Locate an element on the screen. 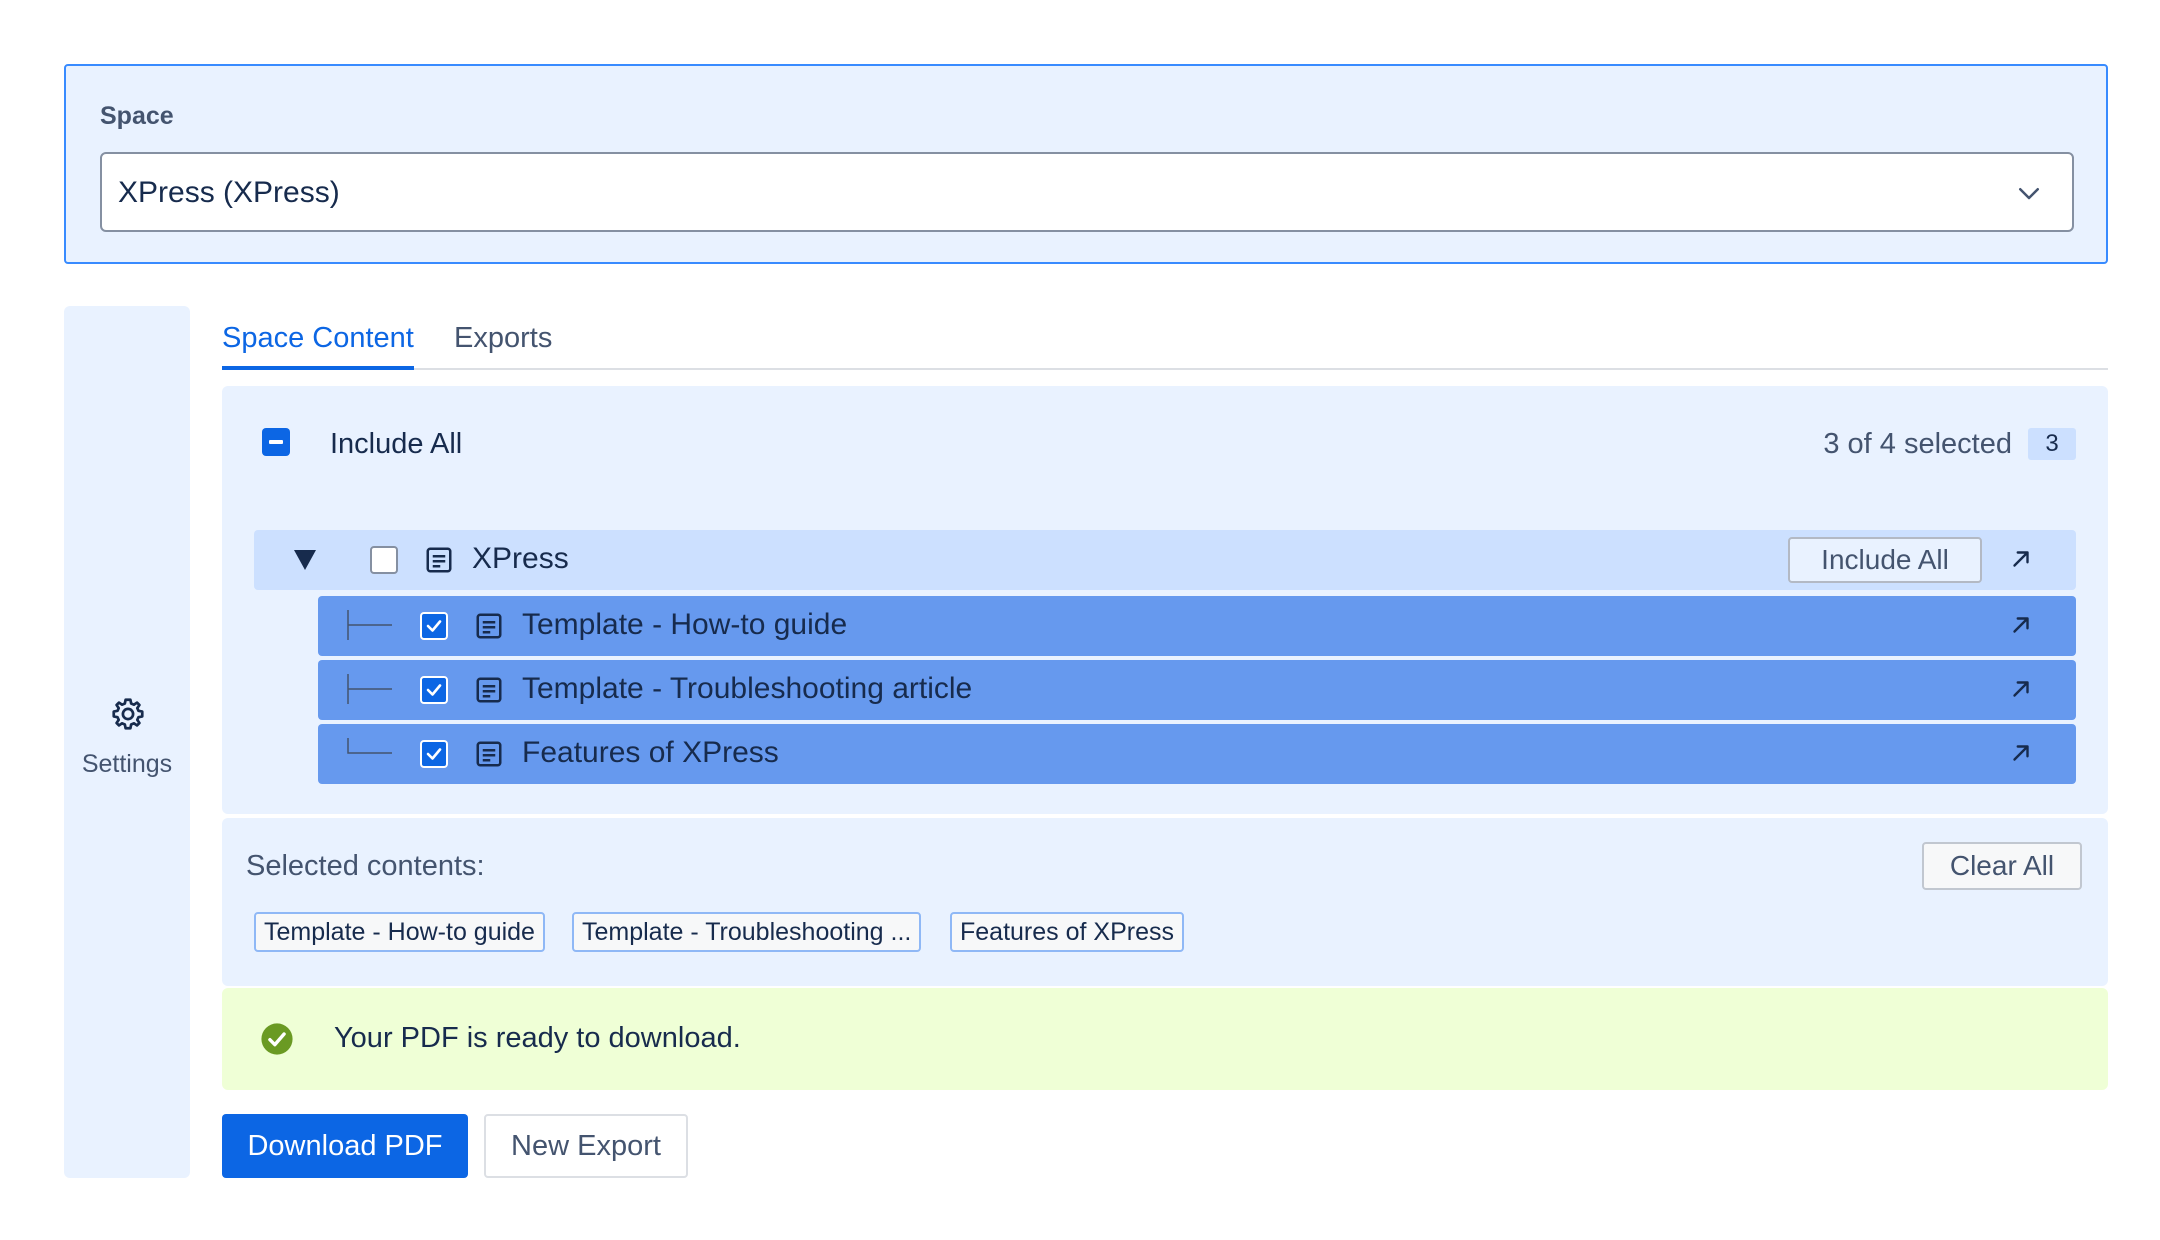 This screenshot has width=2160, height=1240. tree-child-label: Template - How-to guide is located at coordinates (685, 624).